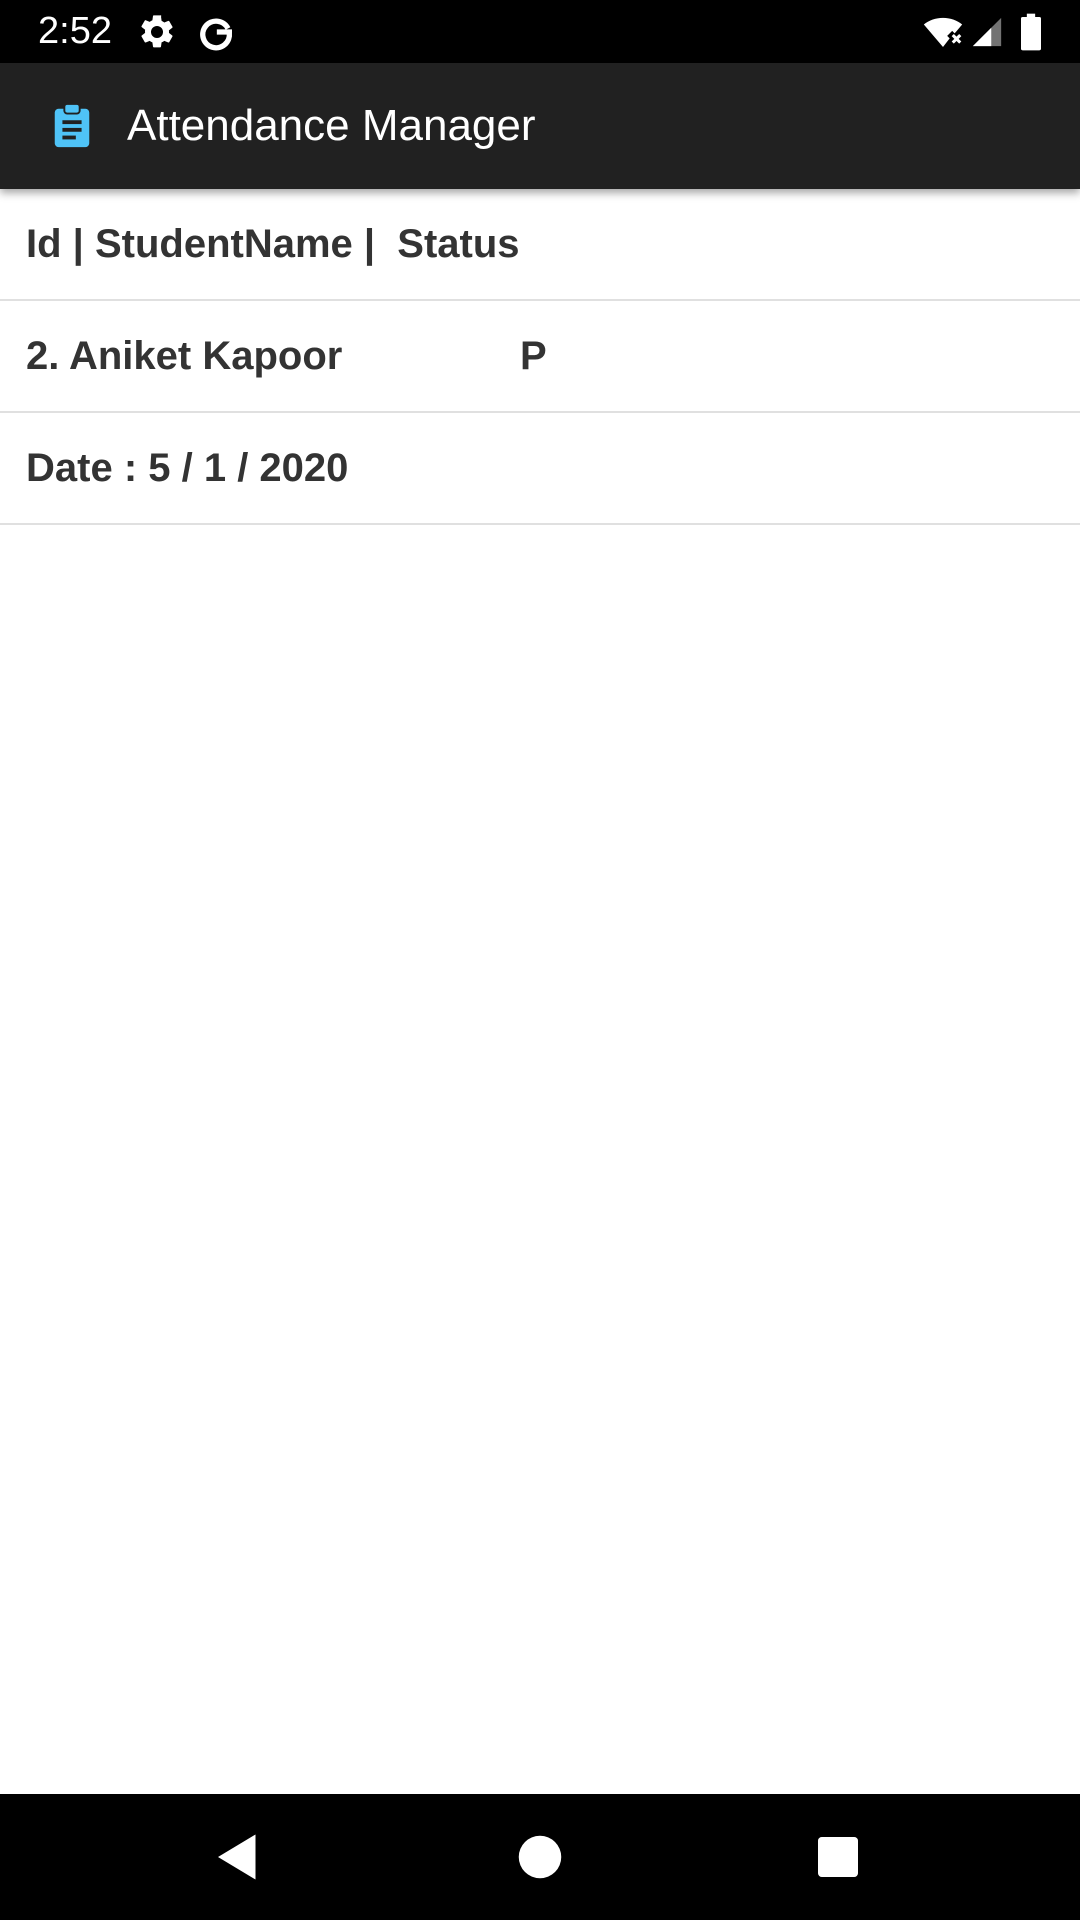 The image size is (1080, 1920). I want to click on status-time: 2:52, so click(75, 31).